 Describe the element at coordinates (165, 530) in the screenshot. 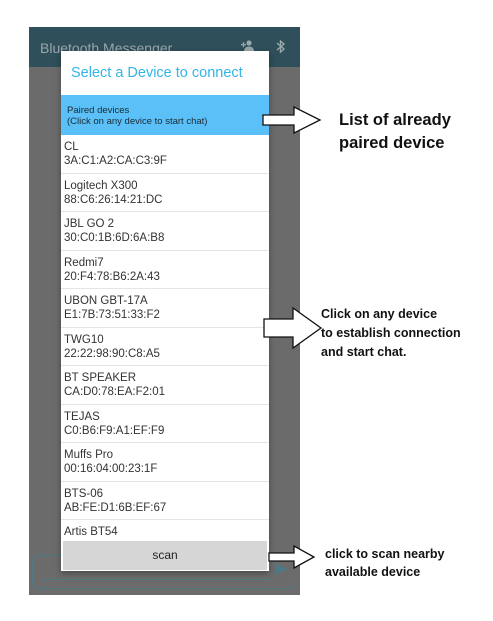

I see `device-item-artis-bt54: Artis BT54` at that location.